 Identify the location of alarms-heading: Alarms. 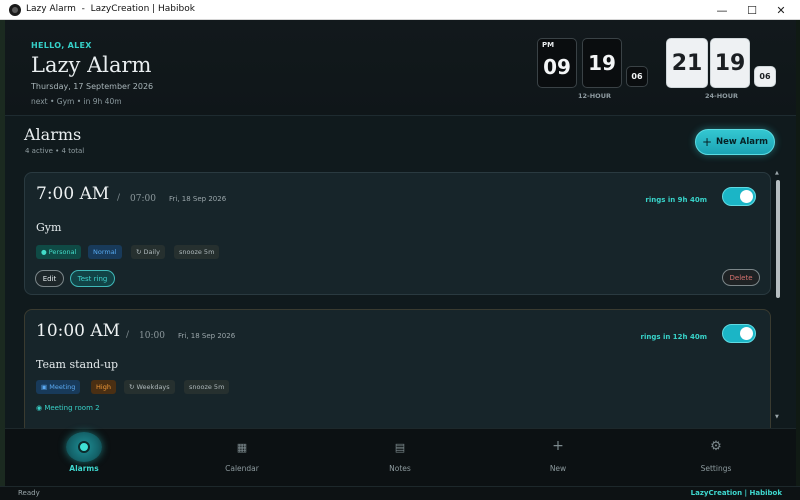
(53, 134).